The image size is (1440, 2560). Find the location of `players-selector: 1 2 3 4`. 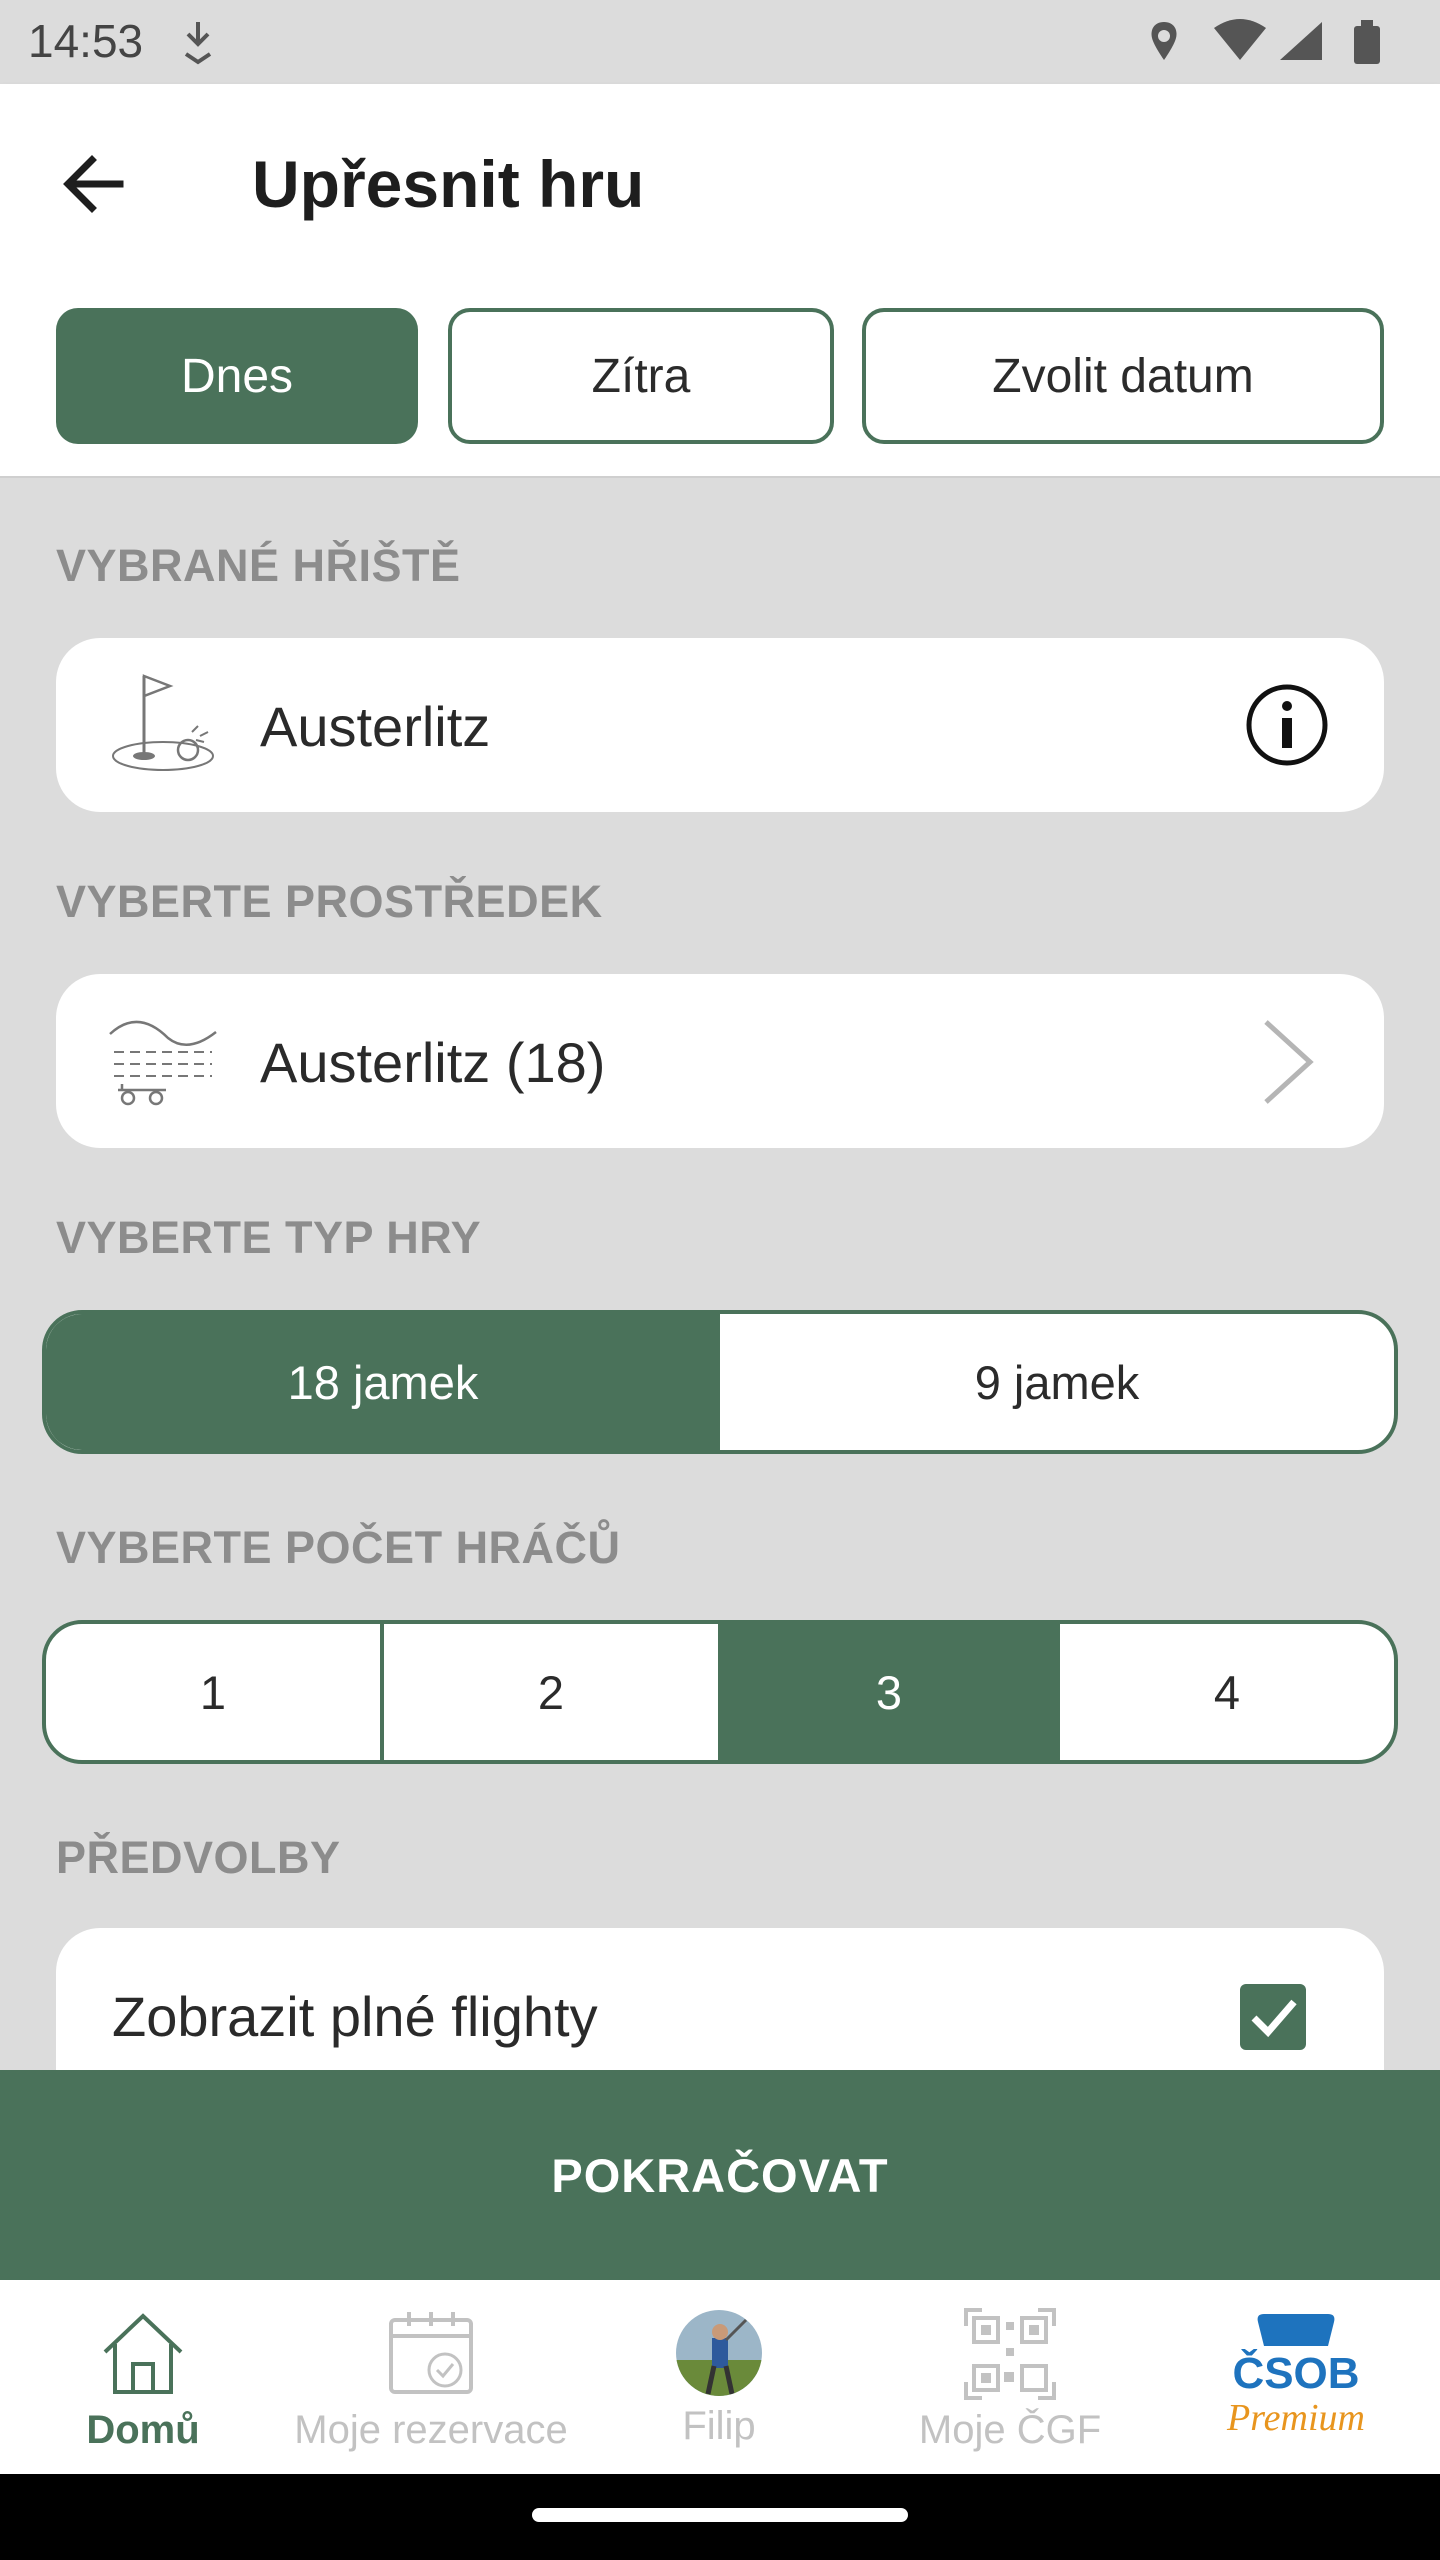

players-selector: 1 2 3 4 is located at coordinates (720, 1692).